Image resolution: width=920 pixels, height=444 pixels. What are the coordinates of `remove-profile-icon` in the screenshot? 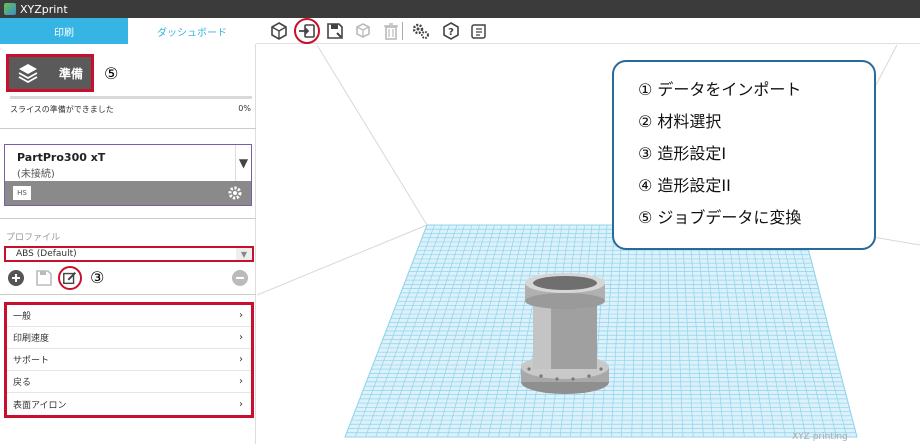 It's located at (240, 278).